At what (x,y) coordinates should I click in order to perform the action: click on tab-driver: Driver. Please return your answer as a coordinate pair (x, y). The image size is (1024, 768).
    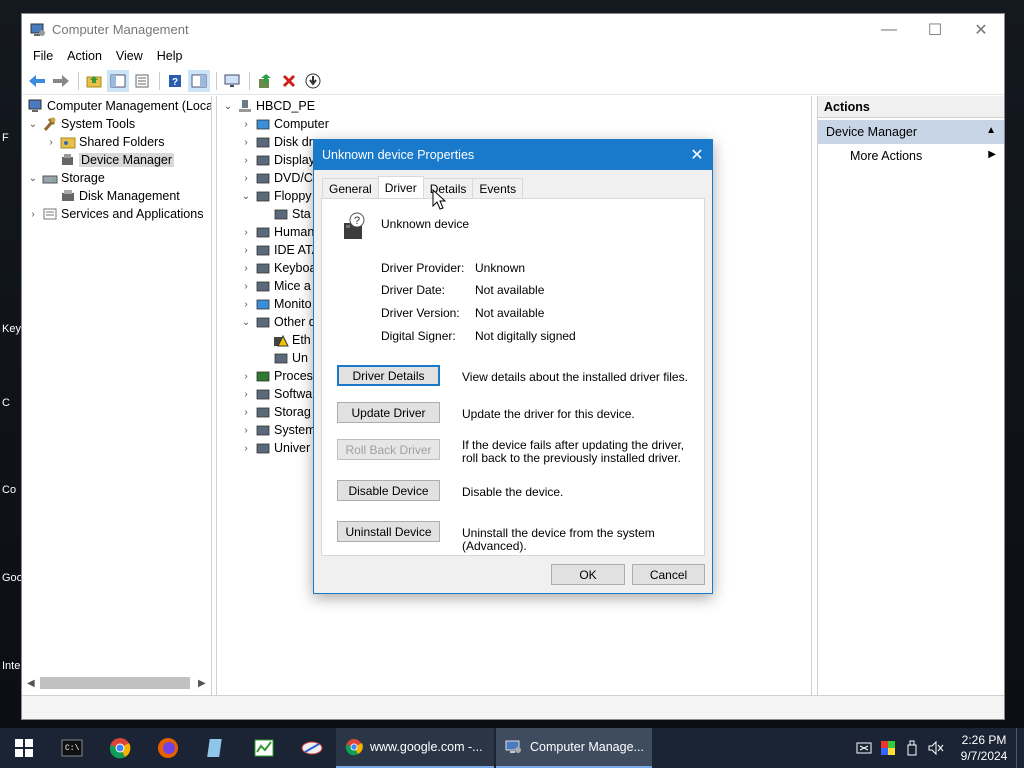
    Looking at the image, I should click on (400, 187).